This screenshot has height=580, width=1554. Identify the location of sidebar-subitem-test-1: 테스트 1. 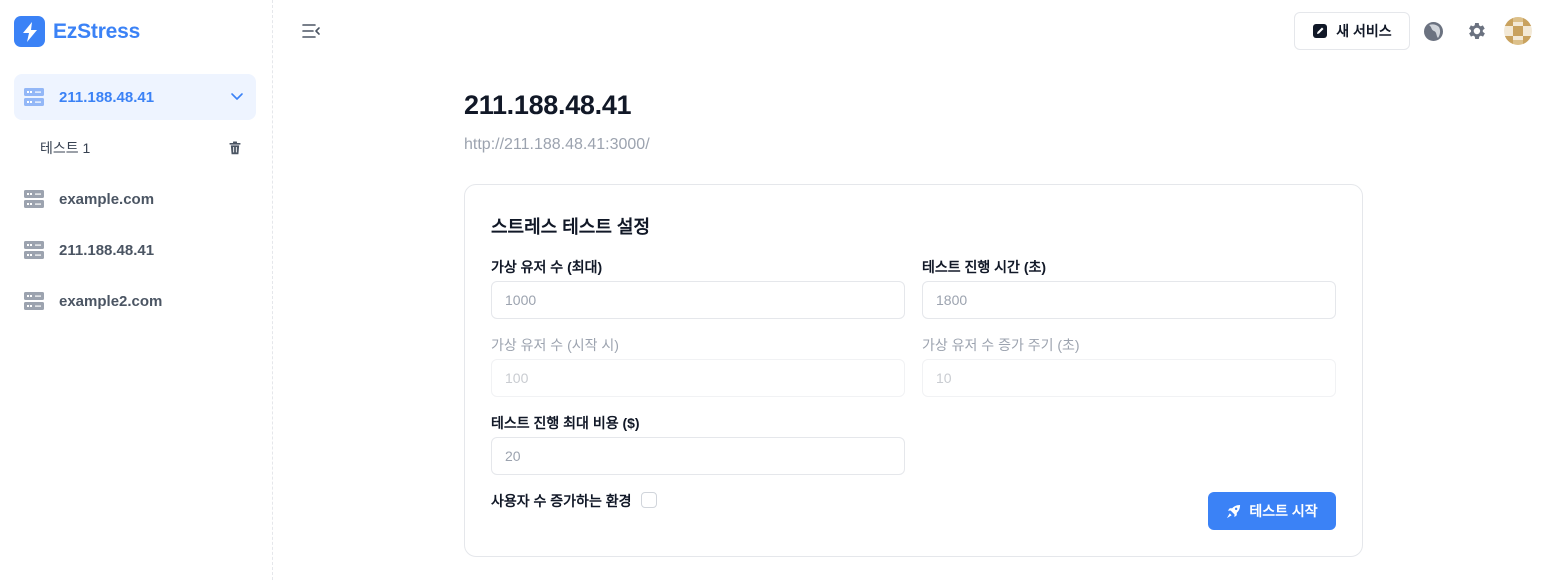
(135, 148).